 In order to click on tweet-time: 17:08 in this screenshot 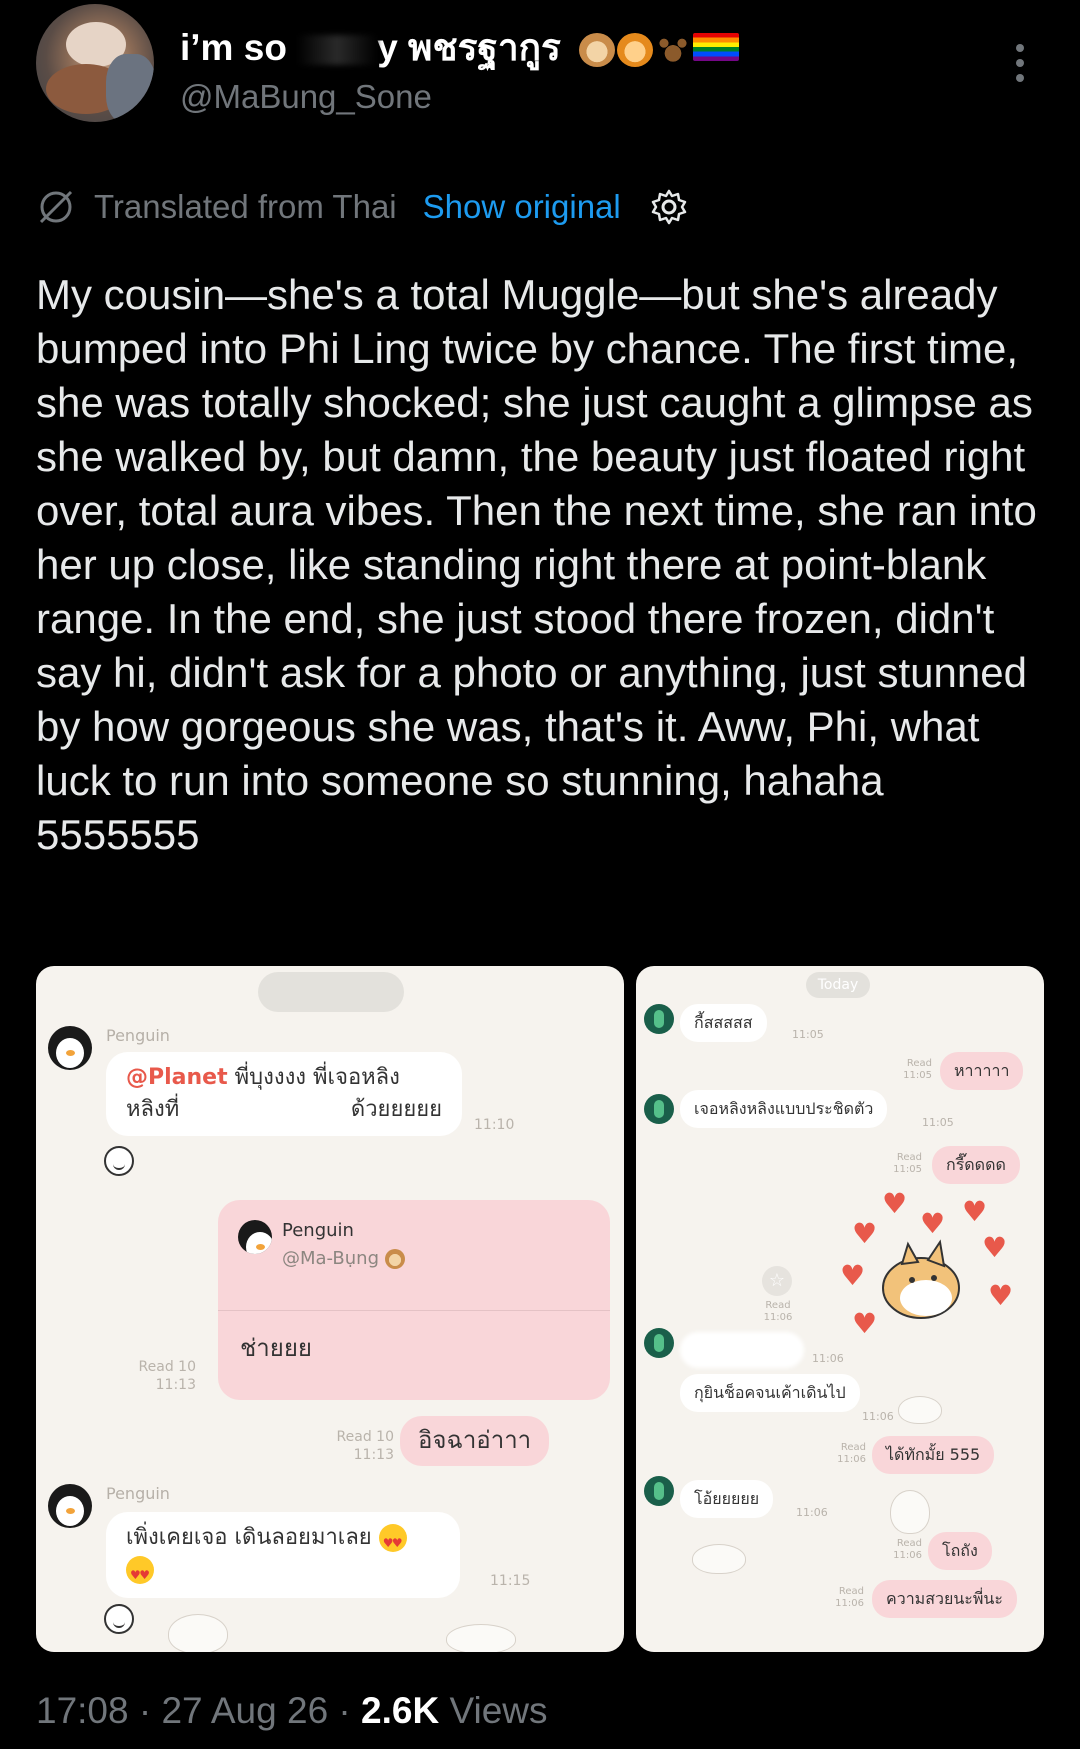, I will do `click(82, 1710)`.